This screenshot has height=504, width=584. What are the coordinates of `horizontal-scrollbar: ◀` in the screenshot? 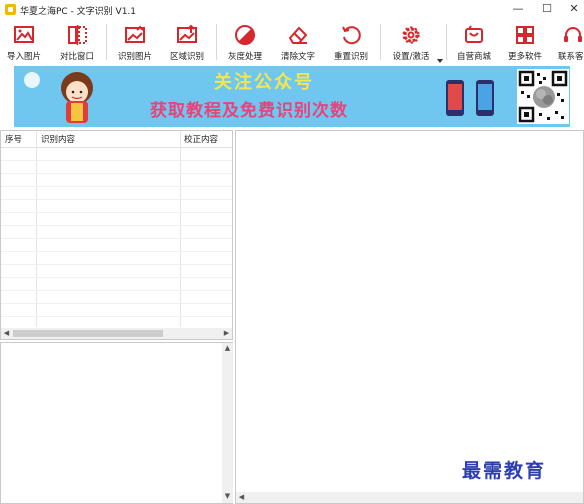 It's located at (409, 497).